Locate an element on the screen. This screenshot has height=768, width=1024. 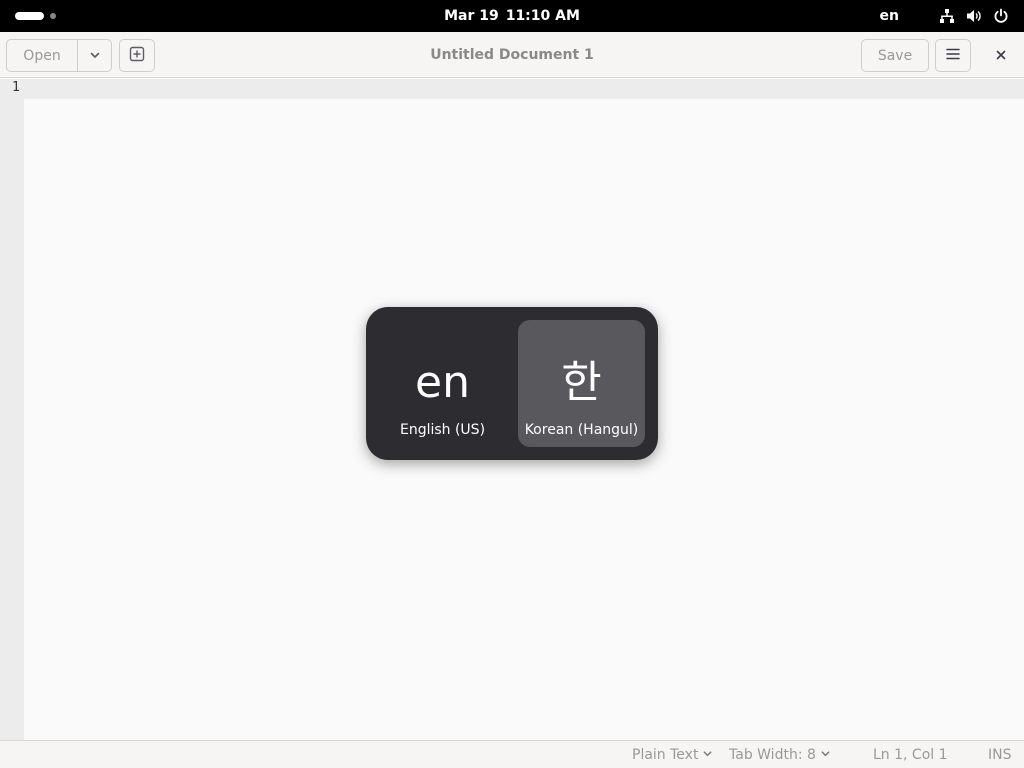
main-menu-button is located at coordinates (953, 55).